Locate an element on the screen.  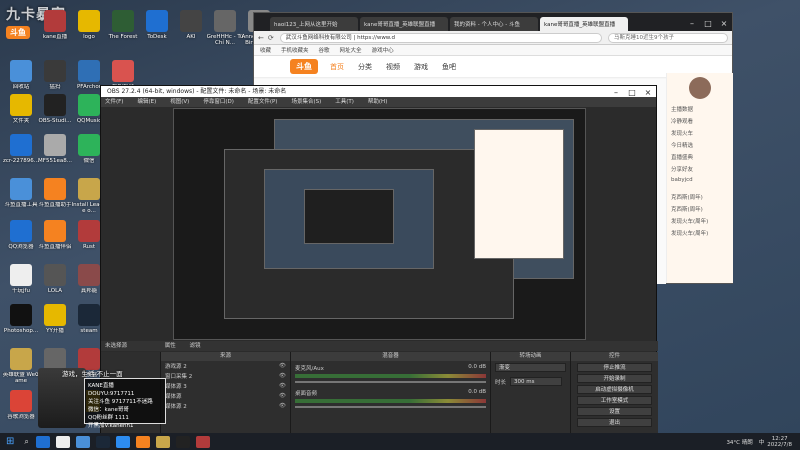
obs-minimize-icon: – is located at coordinates (616, 91).